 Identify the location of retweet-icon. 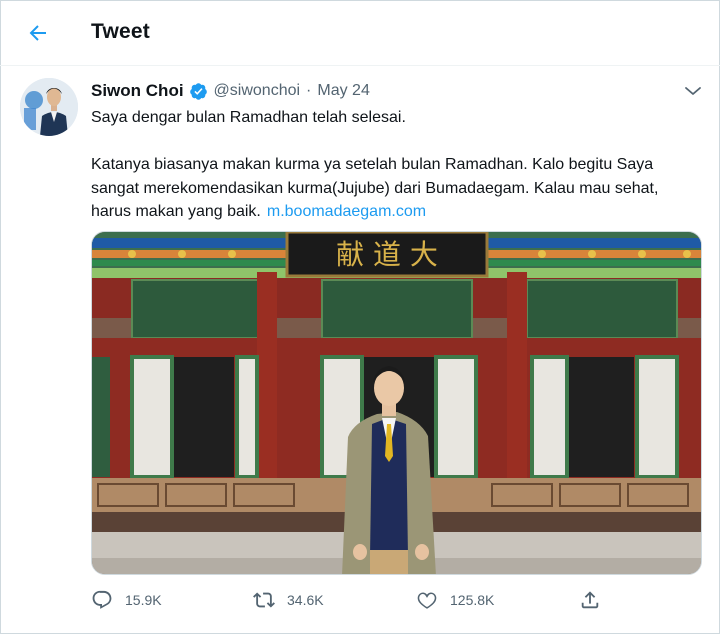
(264, 600).